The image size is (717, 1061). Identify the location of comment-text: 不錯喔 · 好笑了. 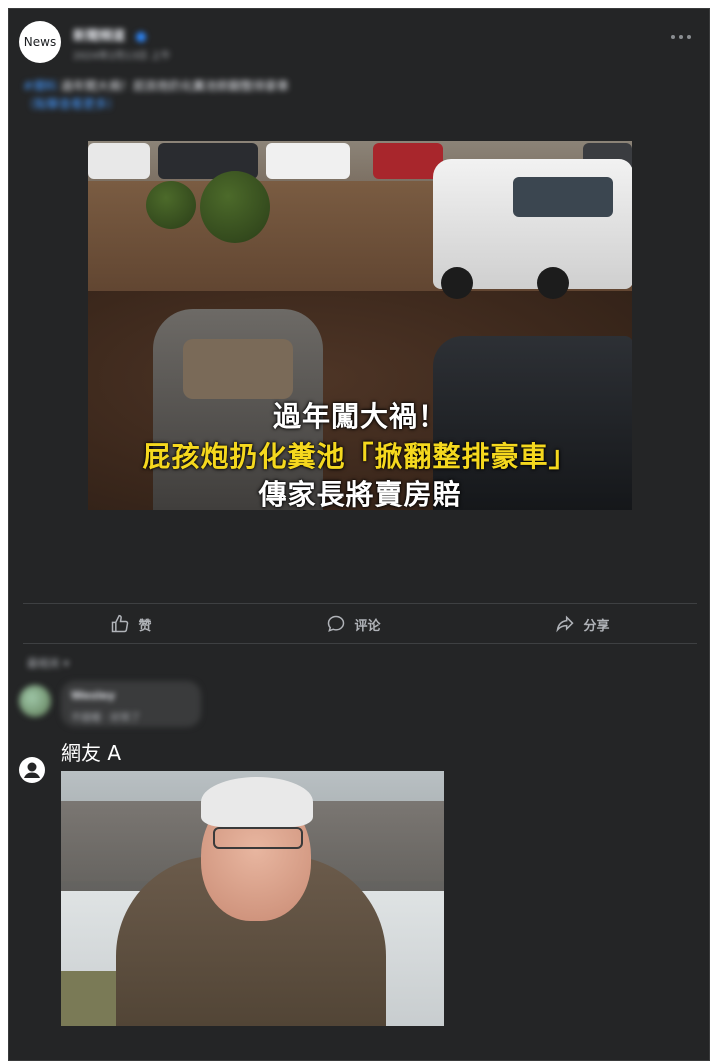
(106, 718).